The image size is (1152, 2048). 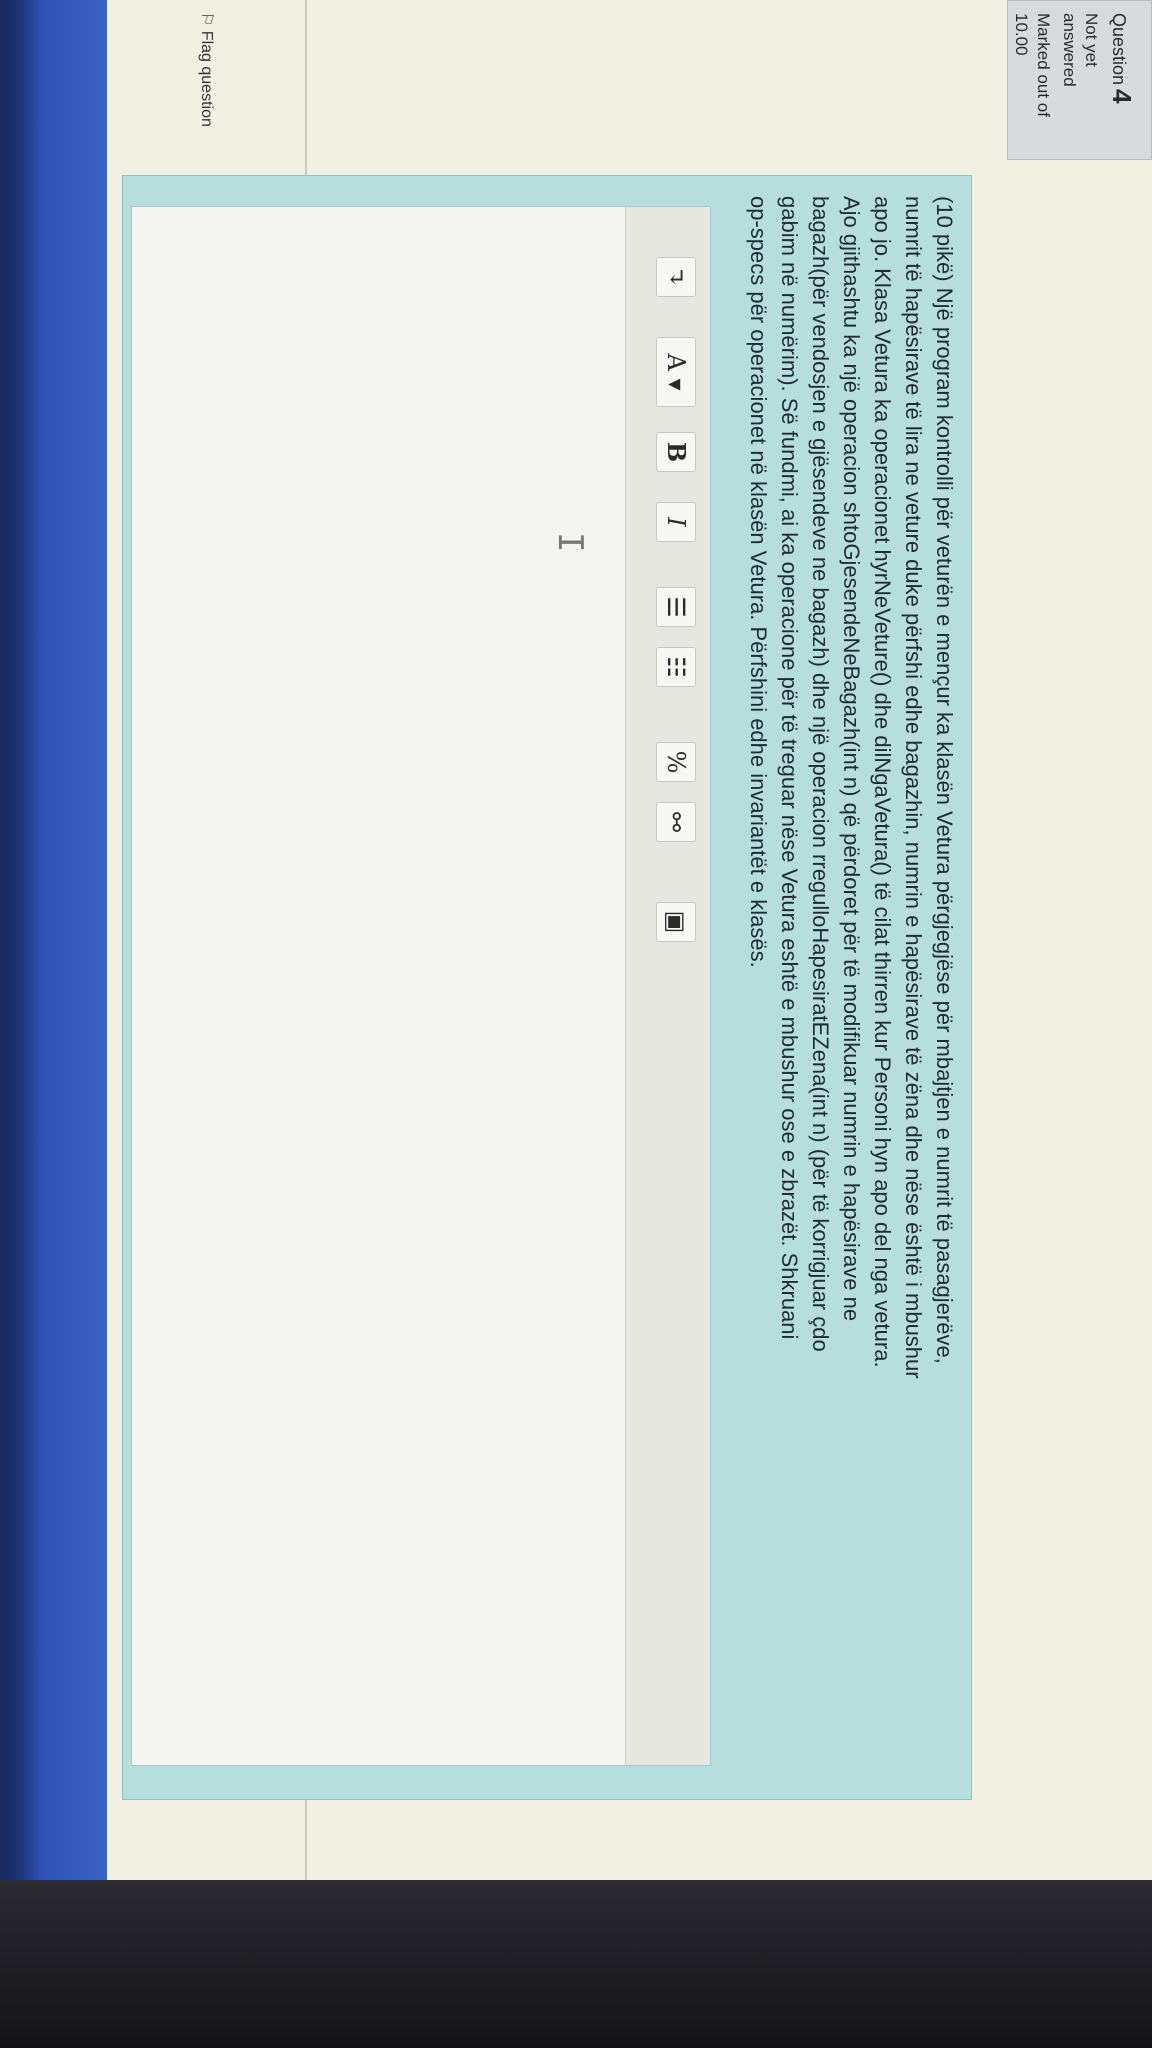 What do you see at coordinates (1080, 50) in the screenshot?
I see `question-status: Not yet answered` at bounding box center [1080, 50].